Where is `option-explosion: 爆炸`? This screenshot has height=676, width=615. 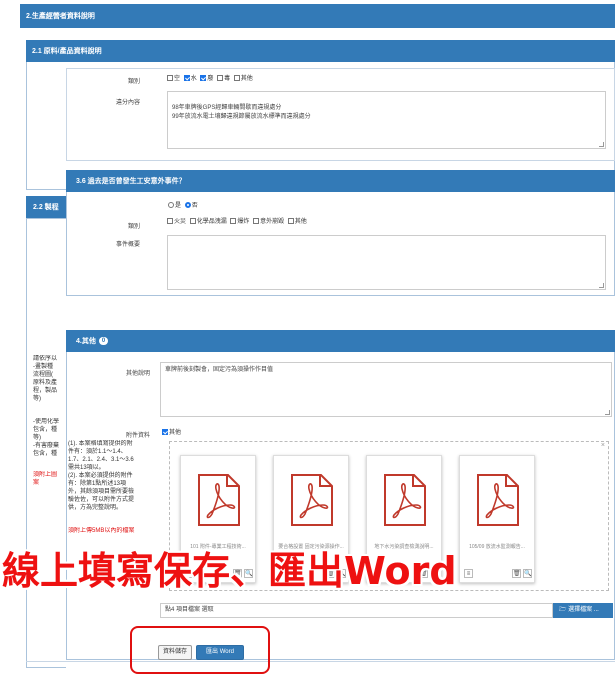 option-explosion: 爆炸 is located at coordinates (239, 221).